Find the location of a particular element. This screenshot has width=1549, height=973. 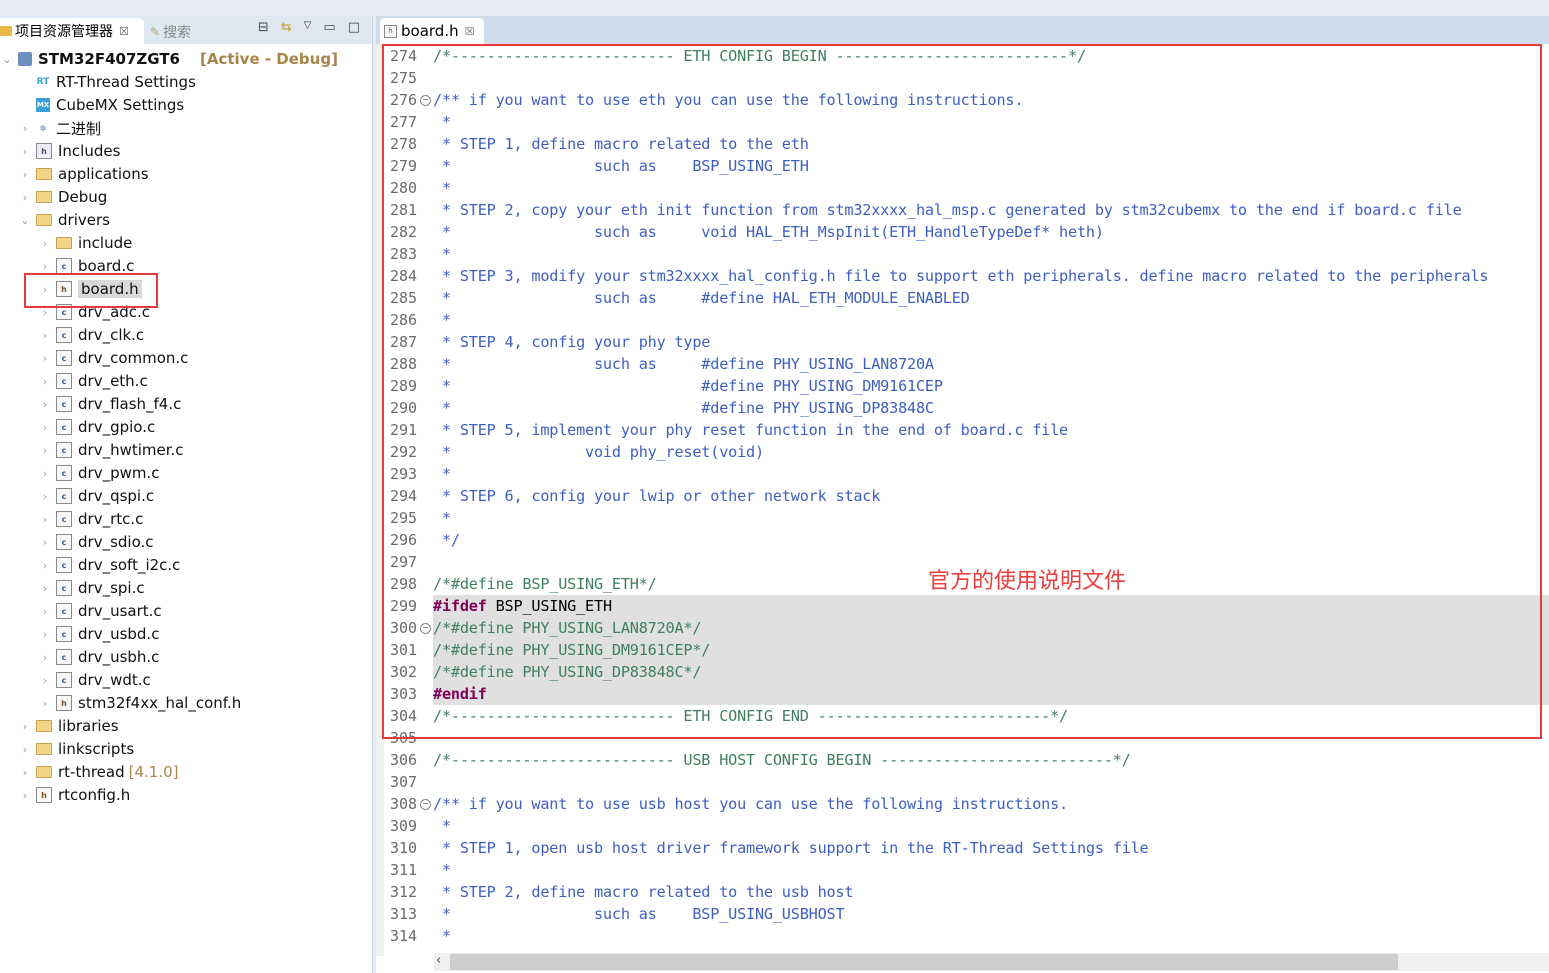

link-with-editor-icon: ⇆ is located at coordinates (286, 27).